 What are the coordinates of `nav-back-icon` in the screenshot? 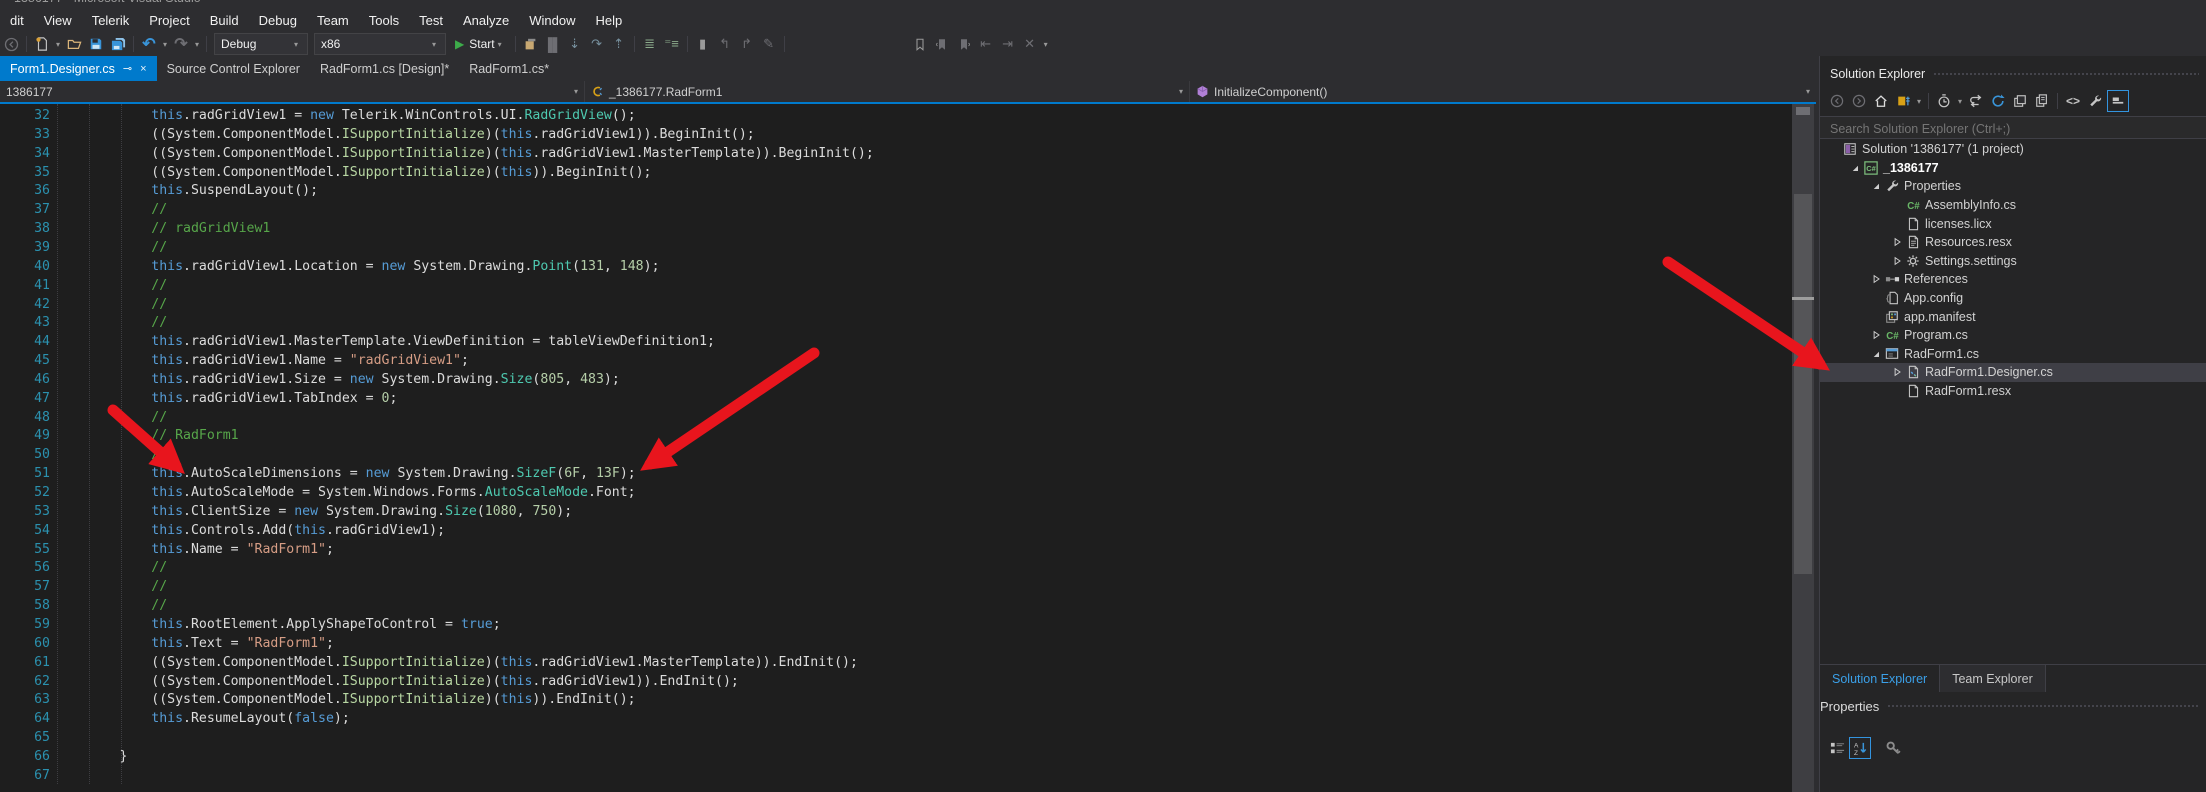 It's located at (1837, 101).